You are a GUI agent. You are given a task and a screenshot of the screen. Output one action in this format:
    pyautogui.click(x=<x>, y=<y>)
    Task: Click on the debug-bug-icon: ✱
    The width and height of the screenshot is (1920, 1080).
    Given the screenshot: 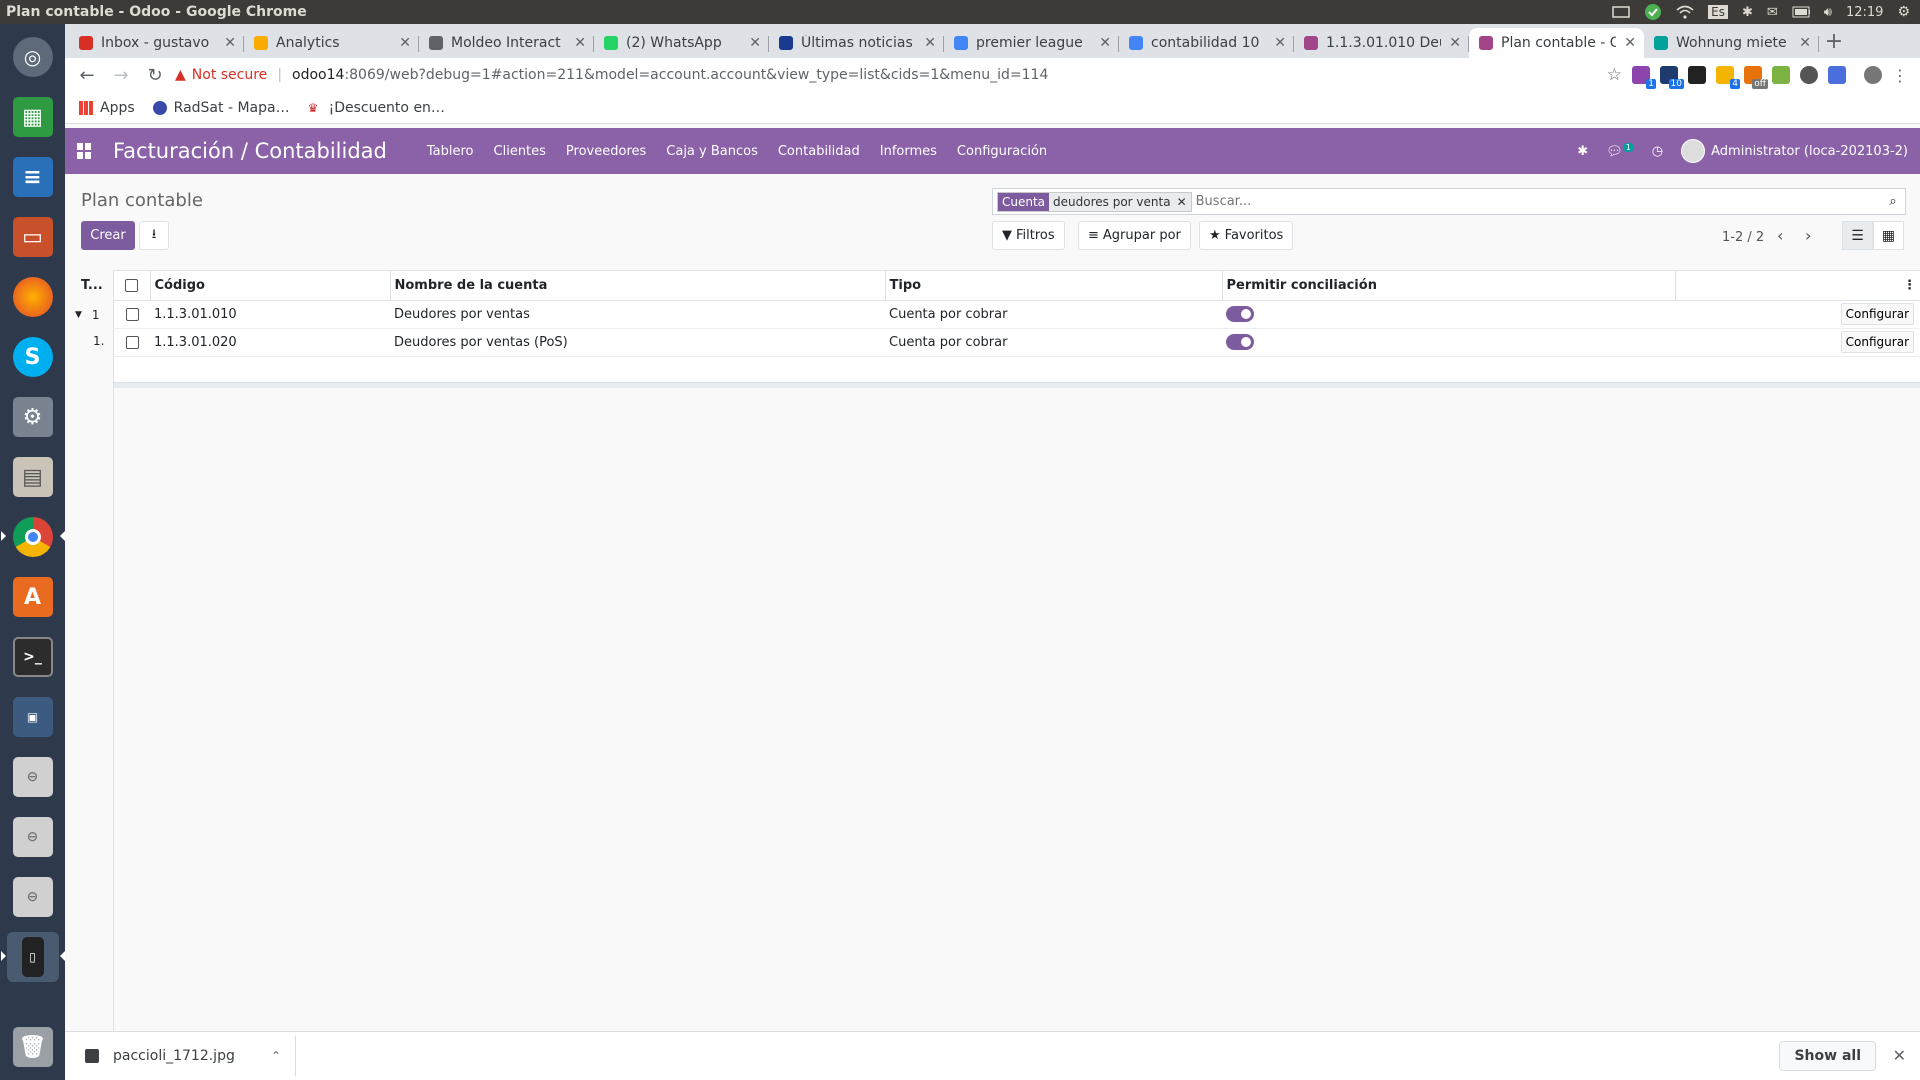 What is the action you would take?
    pyautogui.click(x=1582, y=151)
    